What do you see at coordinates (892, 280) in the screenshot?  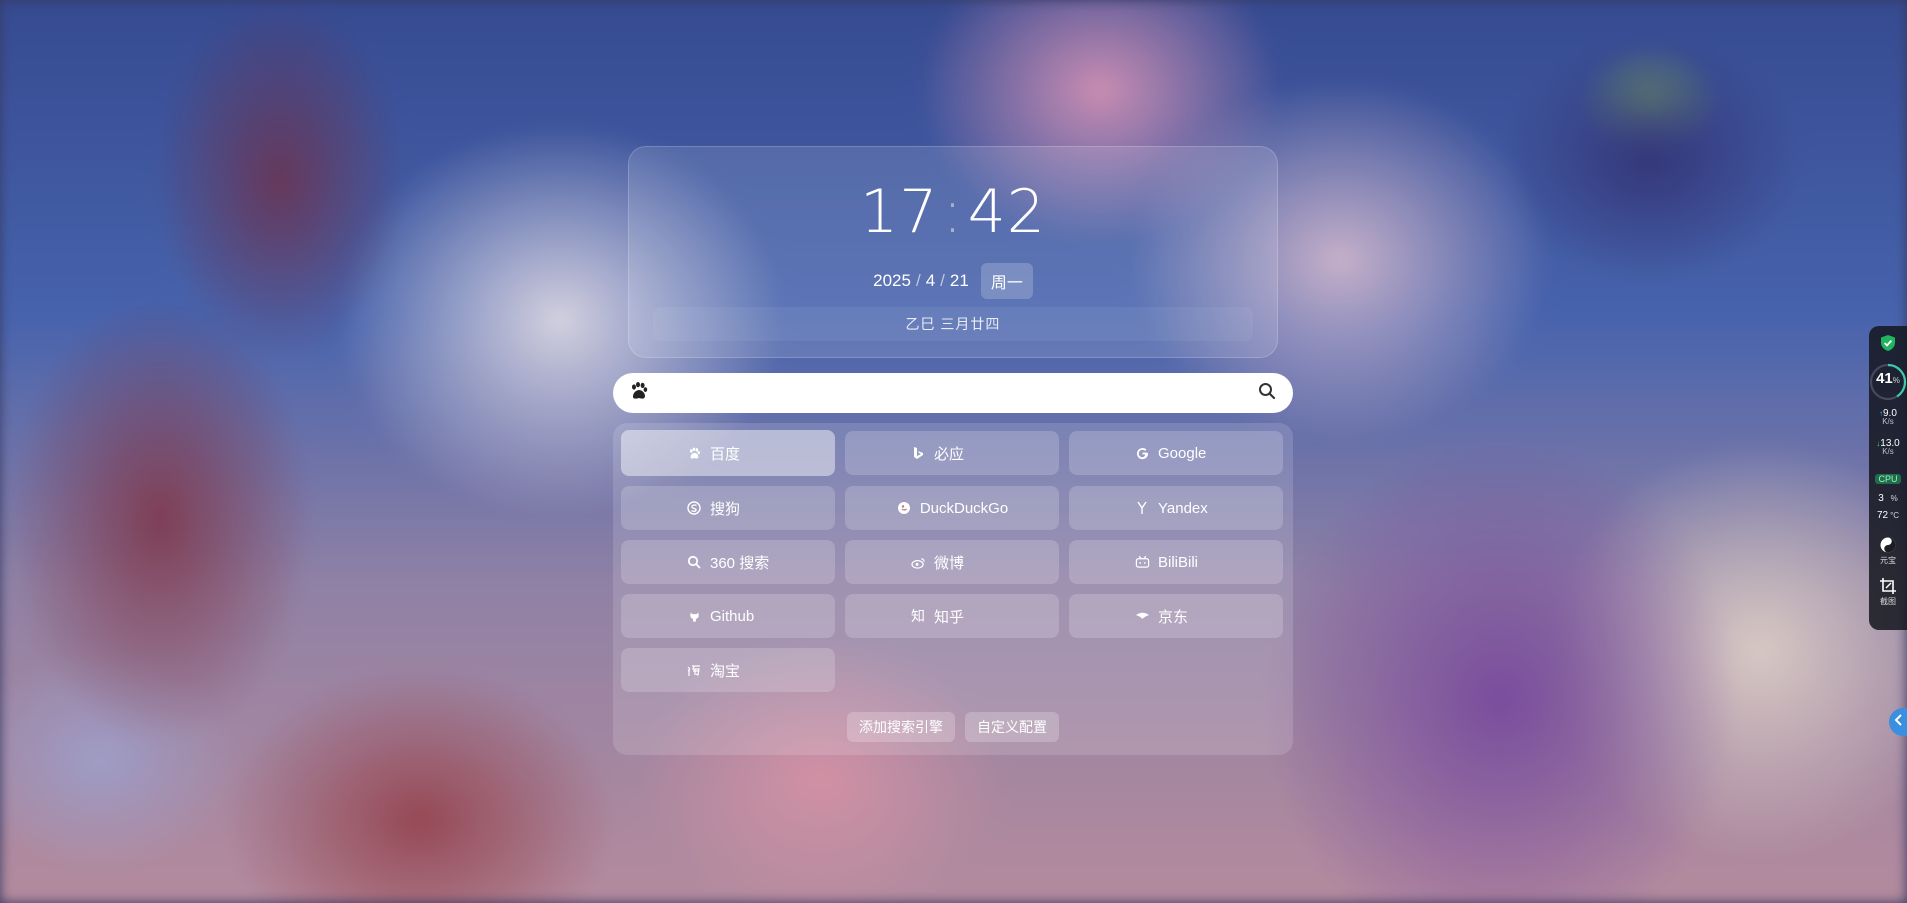 I see `date-year: 2025` at bounding box center [892, 280].